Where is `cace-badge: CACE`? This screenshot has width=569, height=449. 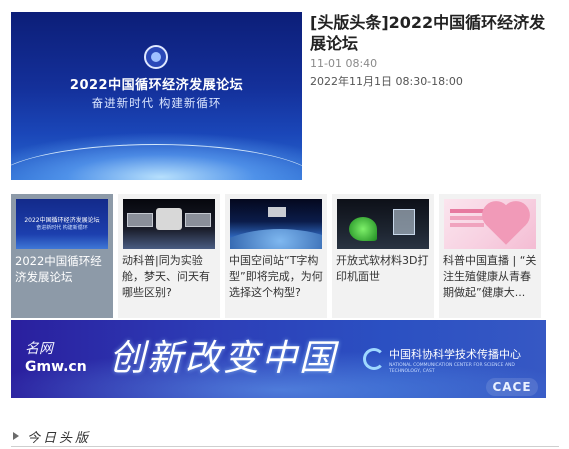
cace-badge: CACE is located at coordinates (512, 387).